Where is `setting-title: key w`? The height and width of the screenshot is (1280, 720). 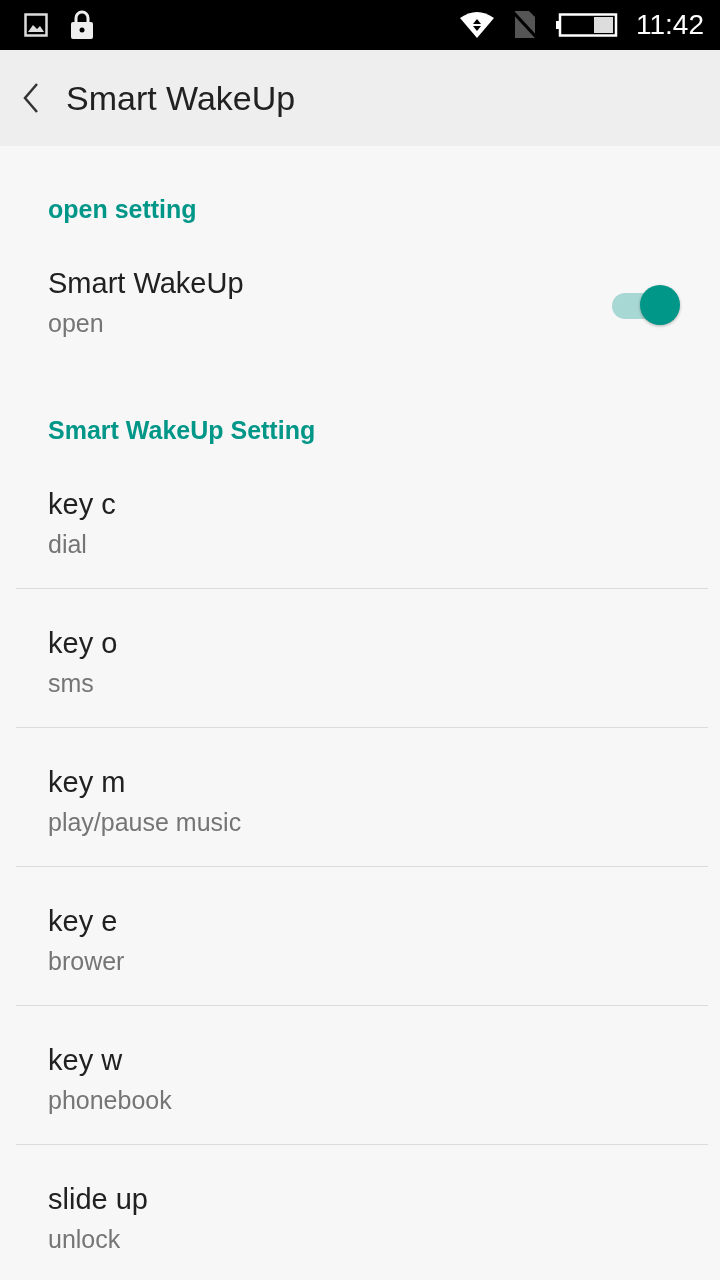
setting-title: key w is located at coordinates (85, 1060).